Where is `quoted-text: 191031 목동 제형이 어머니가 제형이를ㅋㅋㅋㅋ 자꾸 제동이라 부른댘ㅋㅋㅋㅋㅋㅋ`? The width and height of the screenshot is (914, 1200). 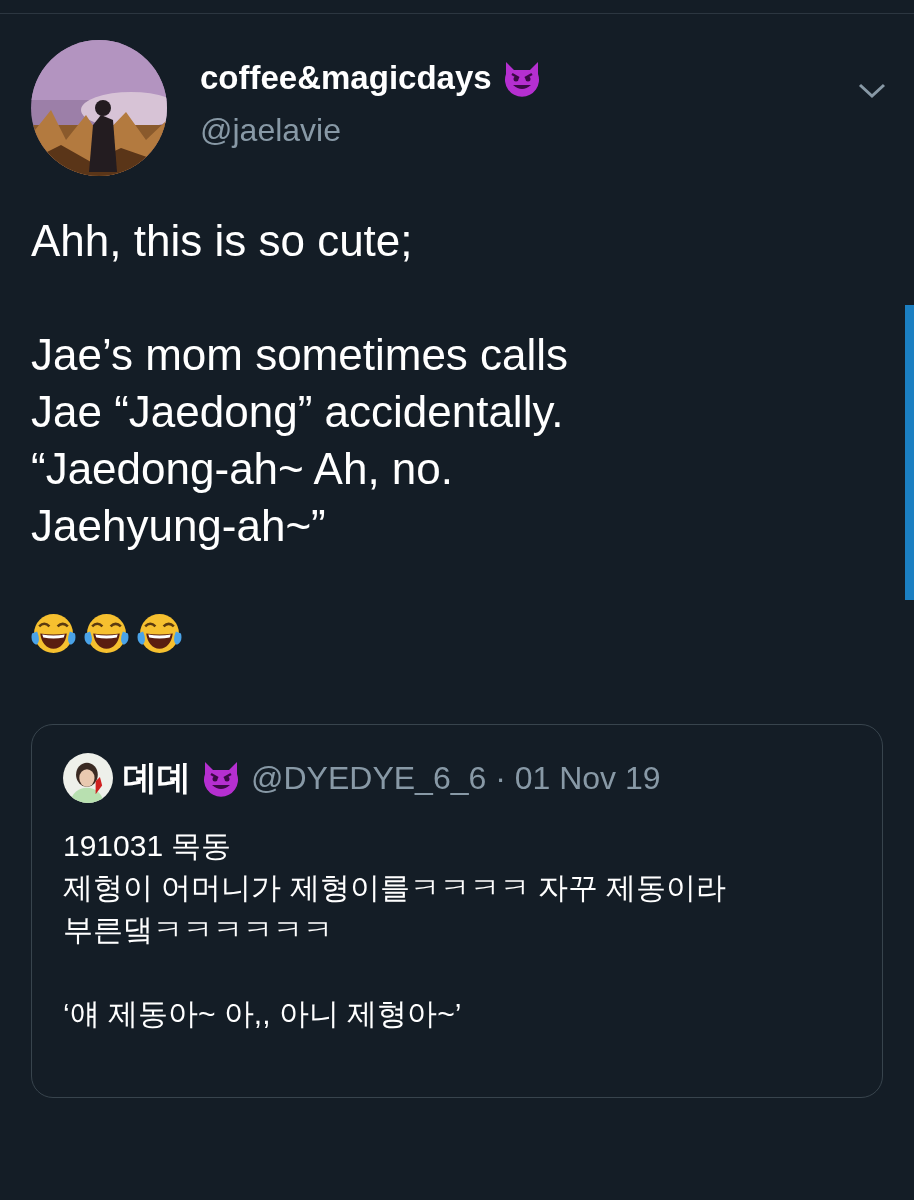 quoted-text: 191031 목동 제형이 어머니가 제형이를ㅋㅋㅋㅋ 자꾸 제동이라 부른댘ㅋㅋㅋㅋㅋㅋ is located at coordinates (395, 888).